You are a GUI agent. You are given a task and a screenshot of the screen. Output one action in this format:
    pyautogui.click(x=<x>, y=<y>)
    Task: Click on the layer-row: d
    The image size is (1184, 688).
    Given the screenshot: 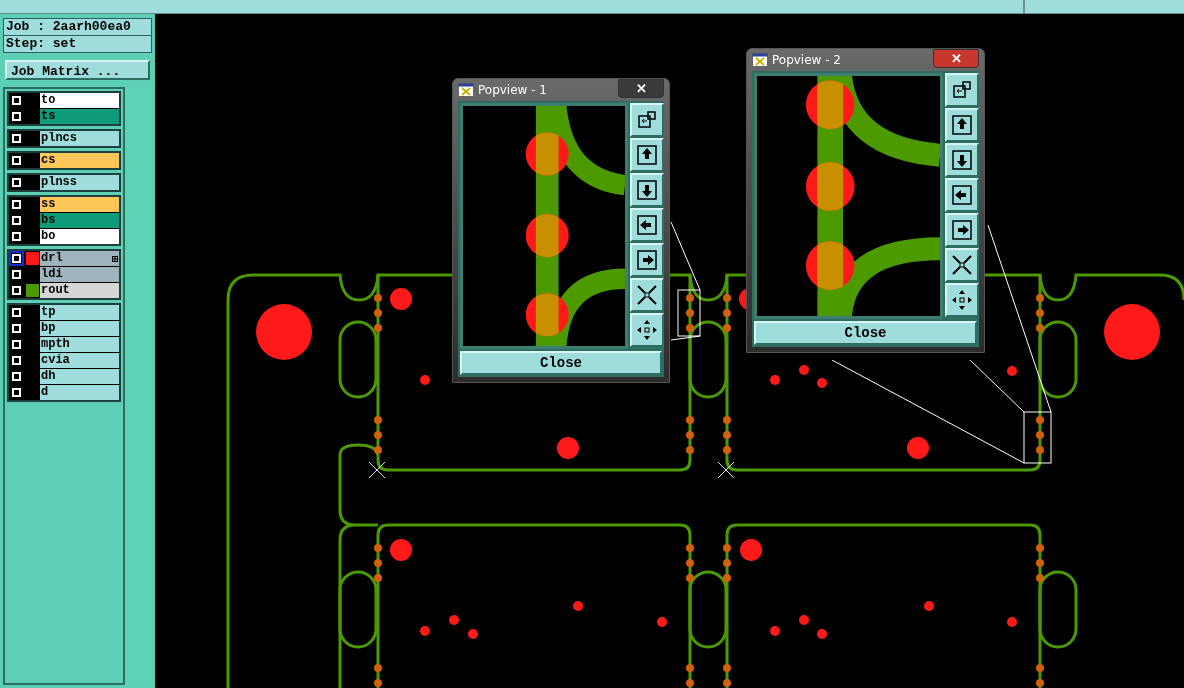 What is the action you would take?
    pyautogui.click(x=79, y=392)
    